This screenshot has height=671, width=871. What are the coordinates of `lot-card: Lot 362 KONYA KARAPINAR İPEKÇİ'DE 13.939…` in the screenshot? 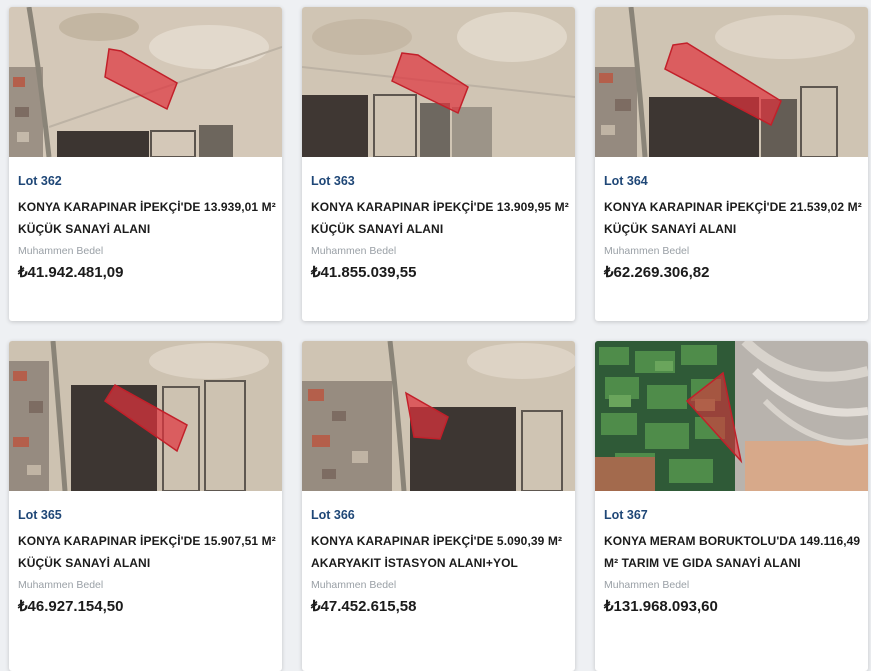 It's located at (145, 164).